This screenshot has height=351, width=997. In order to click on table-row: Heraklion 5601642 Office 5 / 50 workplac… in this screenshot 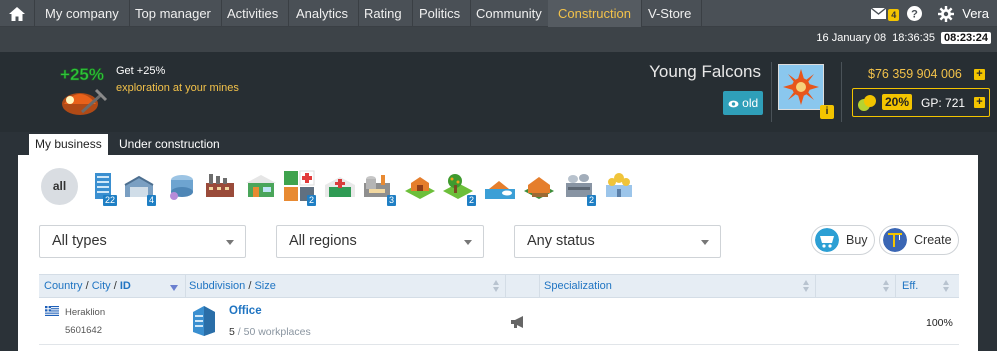, I will do `click(499, 321)`.